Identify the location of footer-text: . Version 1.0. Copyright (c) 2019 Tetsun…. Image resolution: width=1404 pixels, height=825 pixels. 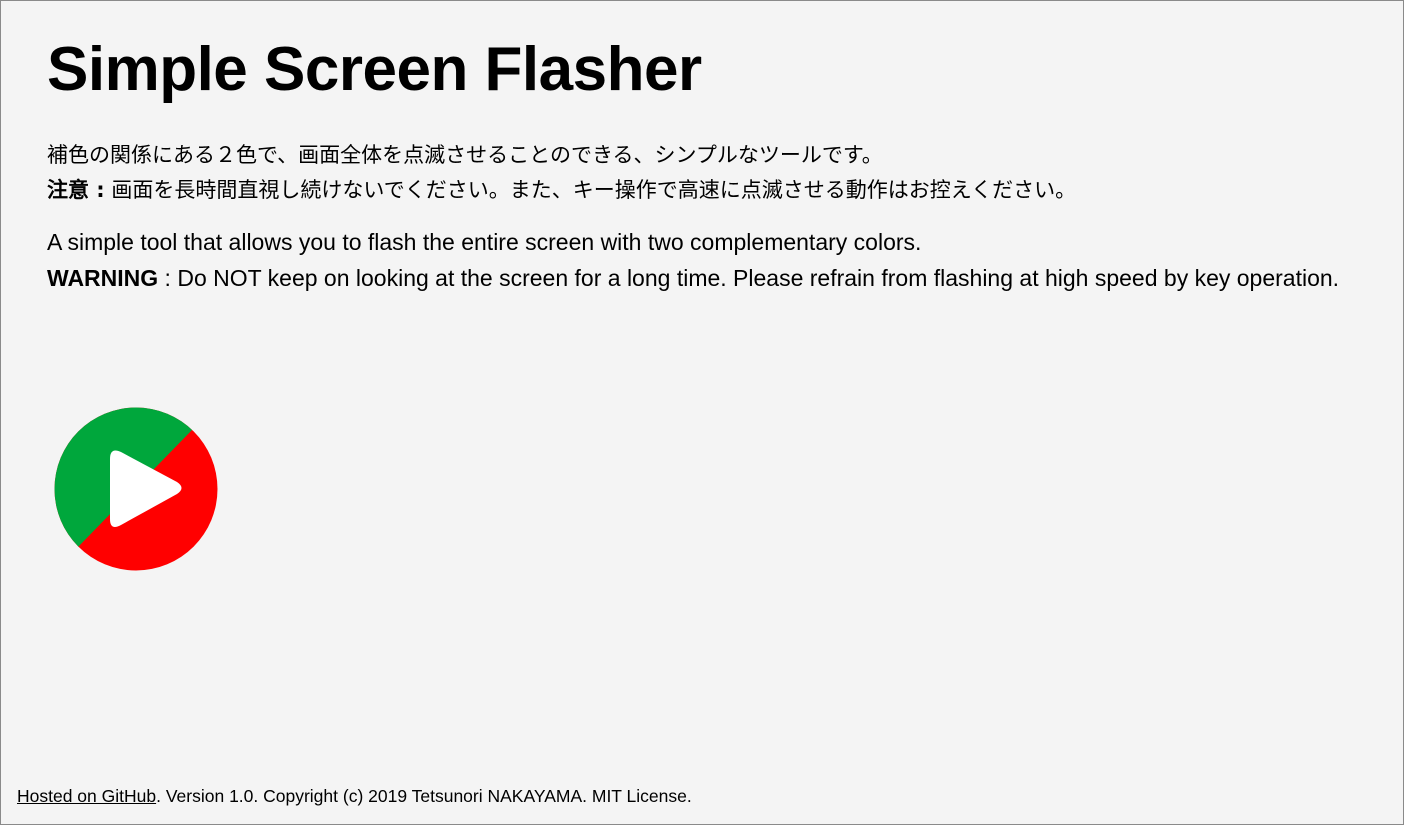
(424, 796).